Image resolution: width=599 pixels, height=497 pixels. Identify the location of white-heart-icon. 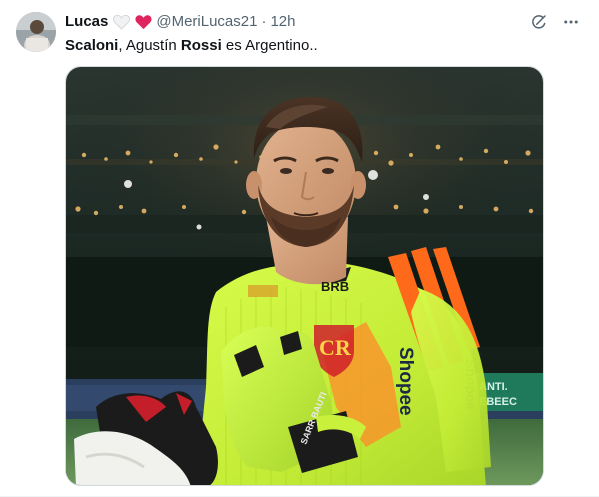
(122, 22).